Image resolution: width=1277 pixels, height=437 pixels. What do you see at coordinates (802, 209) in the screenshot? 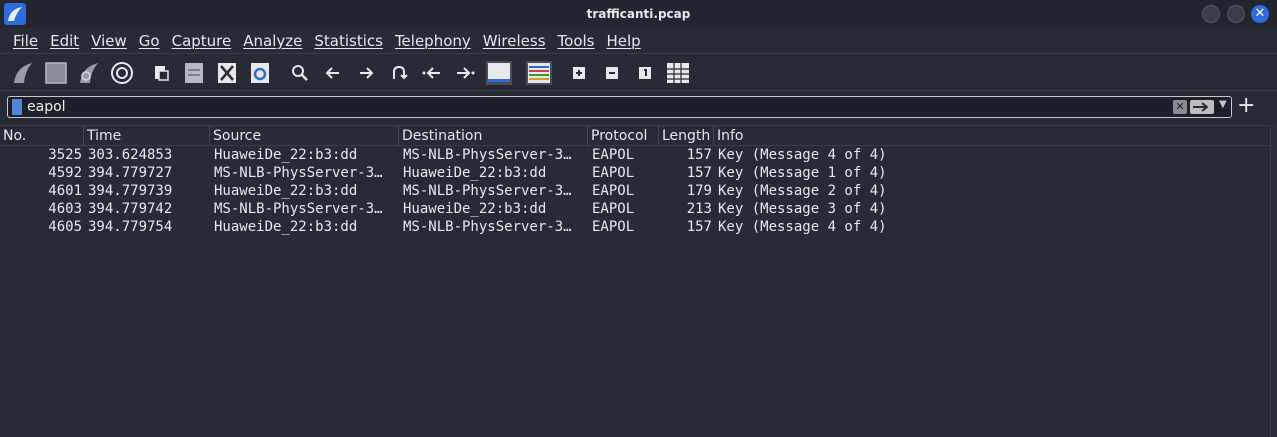
I see `packet-info: Key (Message 3 of 4)` at bounding box center [802, 209].